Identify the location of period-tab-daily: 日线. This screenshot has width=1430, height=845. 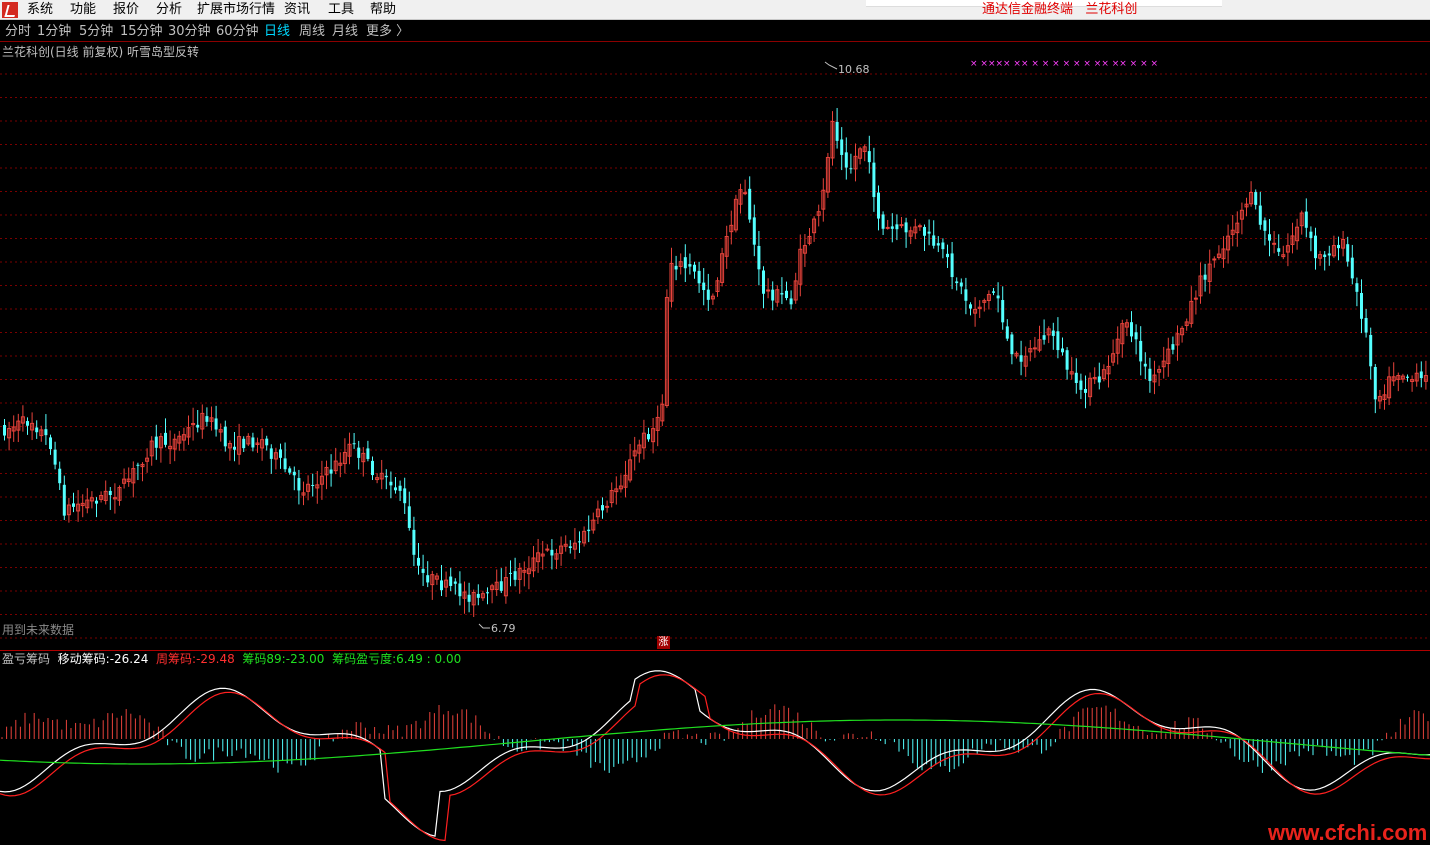
(277, 31).